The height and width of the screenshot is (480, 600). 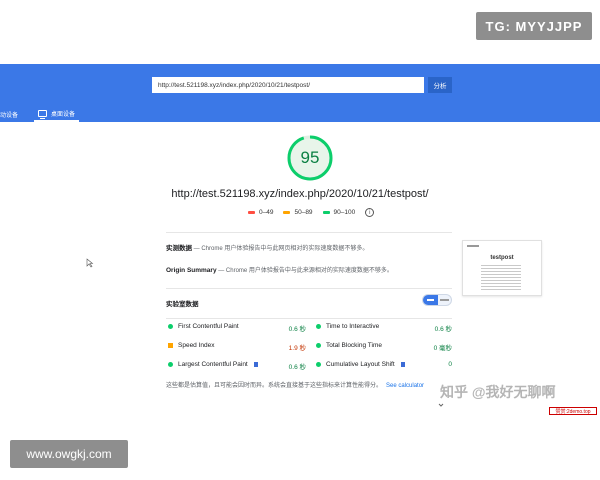 What do you see at coordinates (441, 405) in the screenshot?
I see `chevron-down-icon` at bounding box center [441, 405].